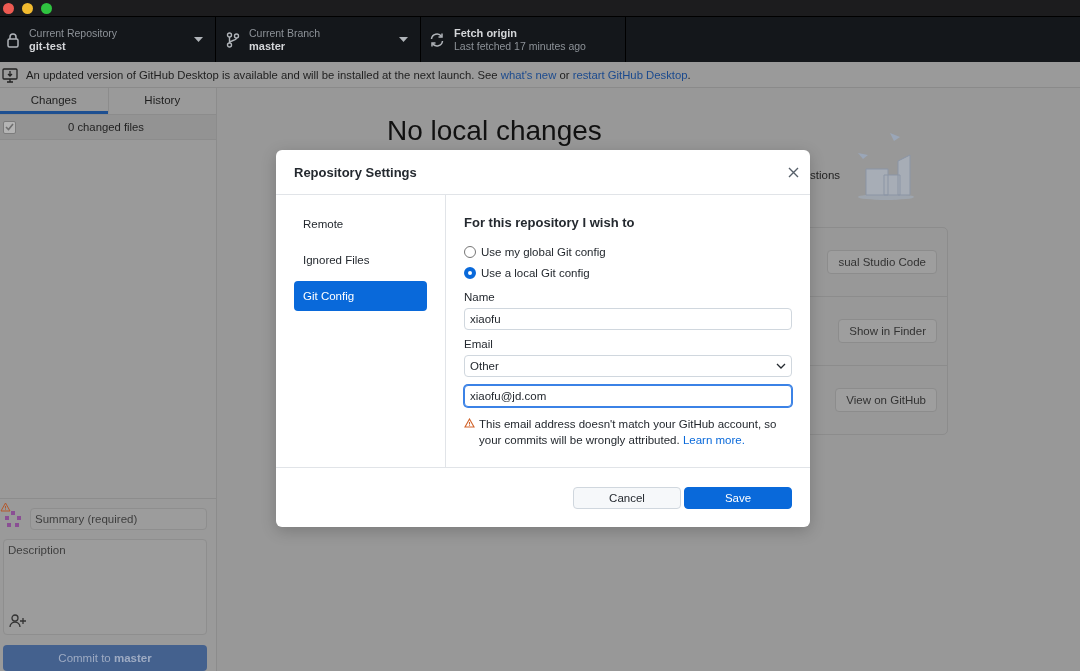 Image resolution: width=1080 pixels, height=671 pixels. Describe the element at coordinates (630, 74) in the screenshot. I see `banner-link: restart GitHub Desktop` at that location.